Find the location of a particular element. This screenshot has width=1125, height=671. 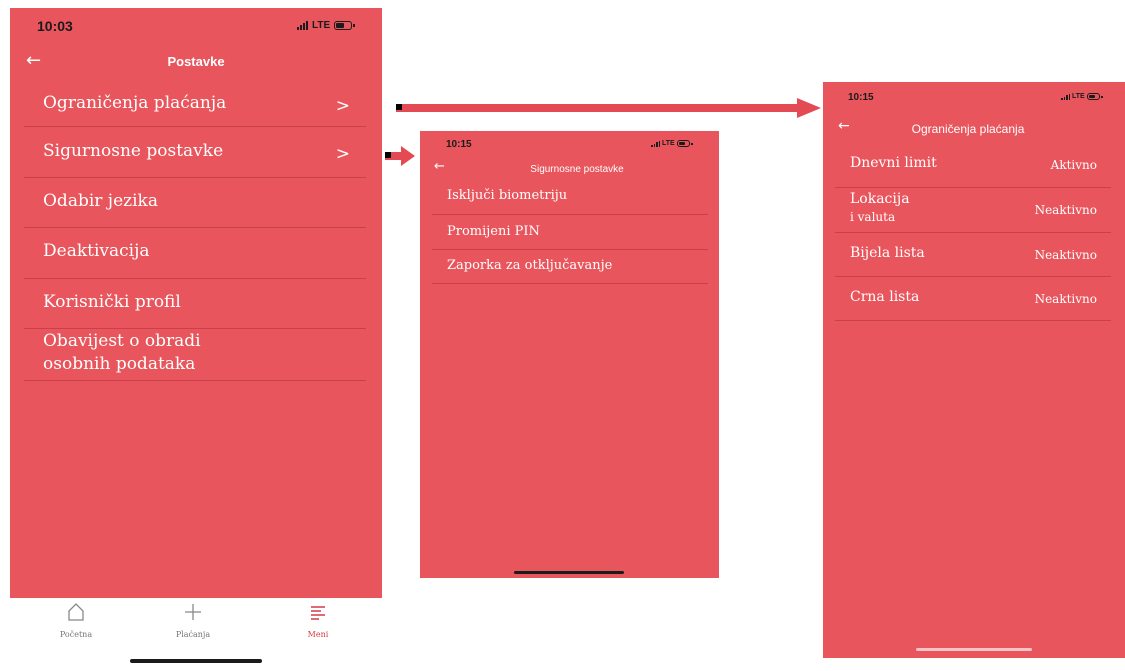

limit-row-whitelist: Bijela lista Neaktivno is located at coordinates (973, 255).